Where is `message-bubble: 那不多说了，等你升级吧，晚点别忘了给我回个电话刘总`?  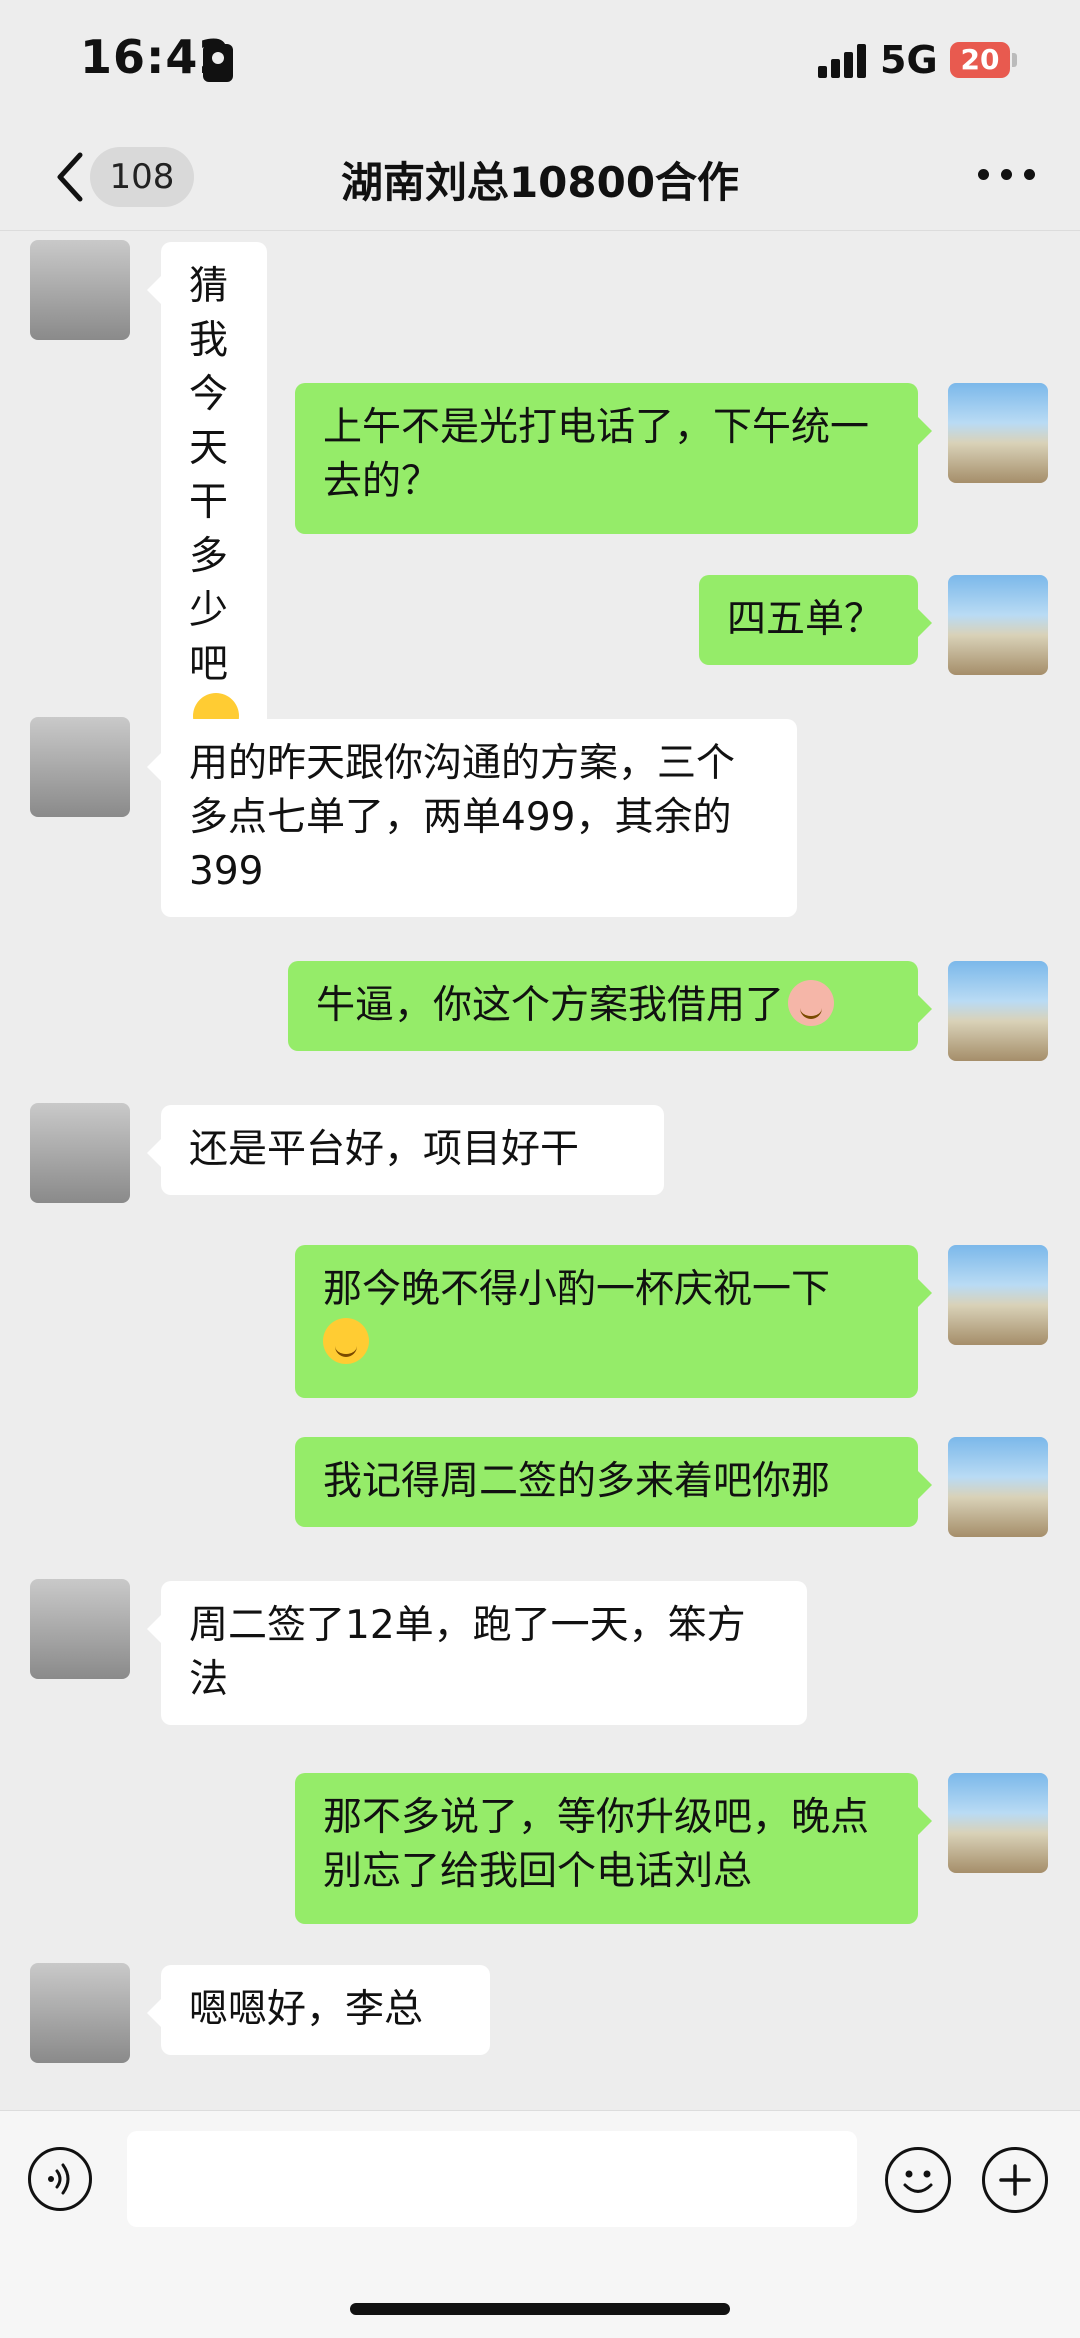
message-bubble: 那不多说了，等你升级吧，晚点别忘了给我回个电话刘总 is located at coordinates (613, 1848).